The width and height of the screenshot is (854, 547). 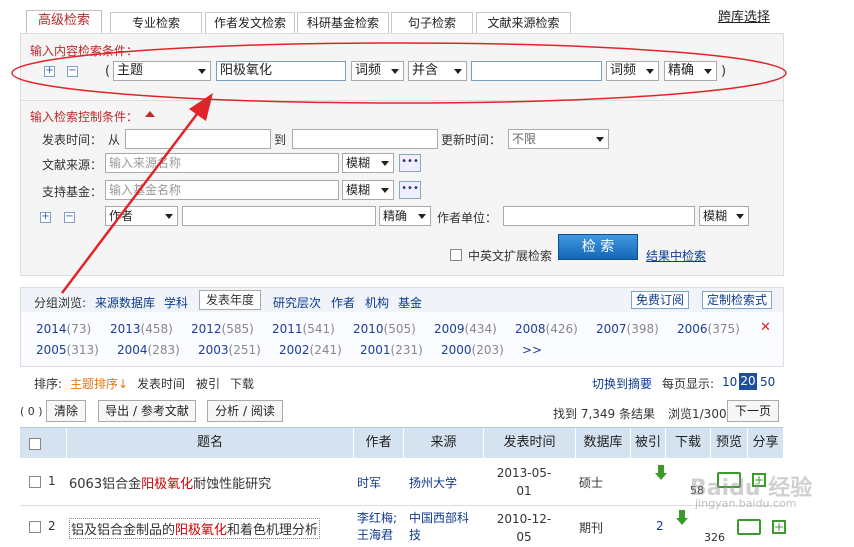 What do you see at coordinates (737, 300) in the screenshot?
I see `custom-search-button: 定制检索式` at bounding box center [737, 300].